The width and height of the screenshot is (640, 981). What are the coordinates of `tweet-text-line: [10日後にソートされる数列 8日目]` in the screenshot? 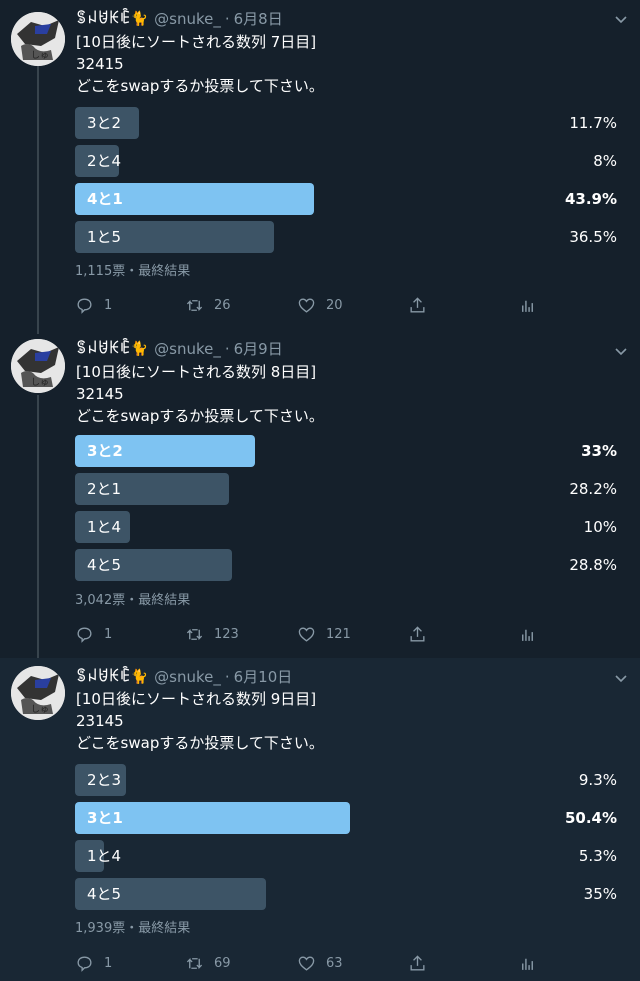 It's located at (196, 372).